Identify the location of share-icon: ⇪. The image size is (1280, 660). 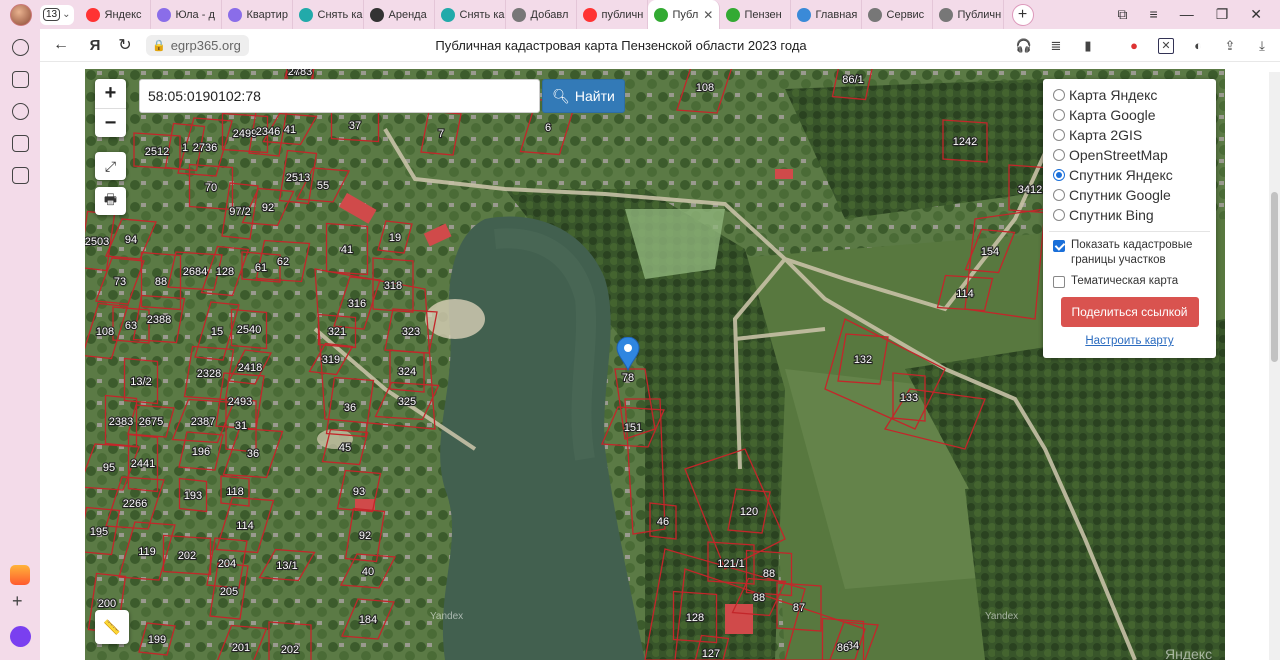
(1230, 46).